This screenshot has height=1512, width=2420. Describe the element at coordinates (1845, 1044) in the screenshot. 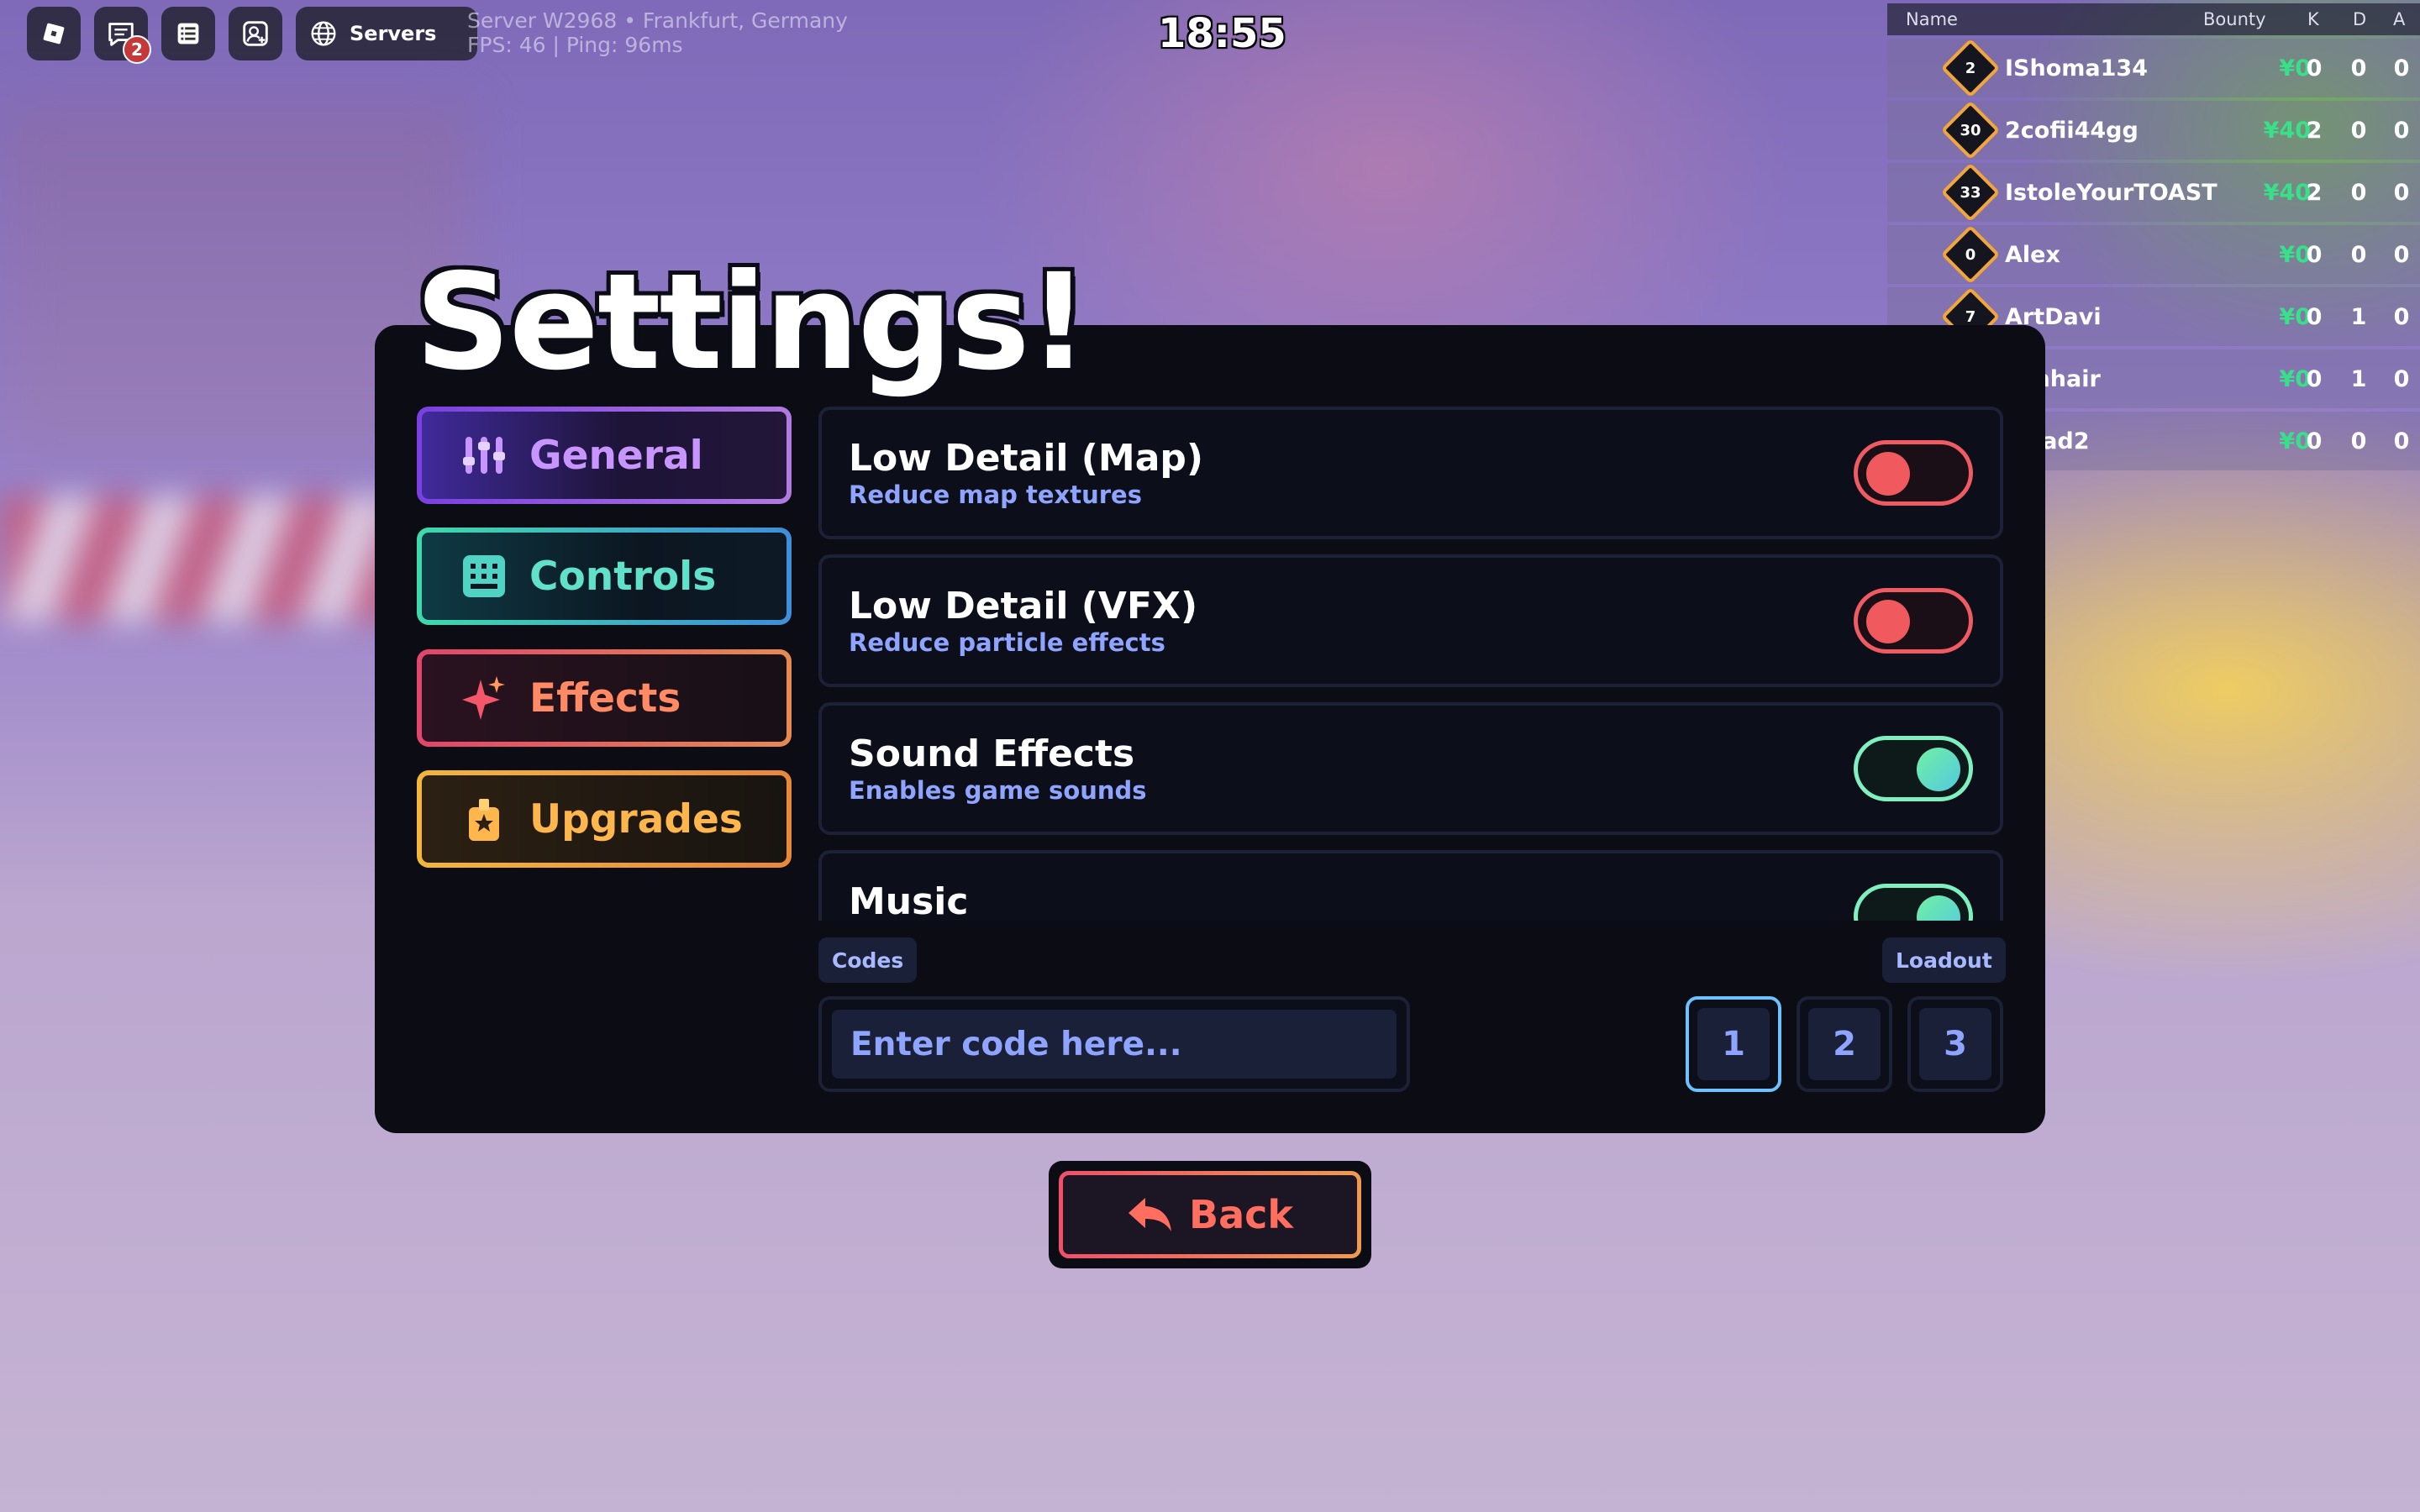

I see `loadout-2-button: 2` at that location.